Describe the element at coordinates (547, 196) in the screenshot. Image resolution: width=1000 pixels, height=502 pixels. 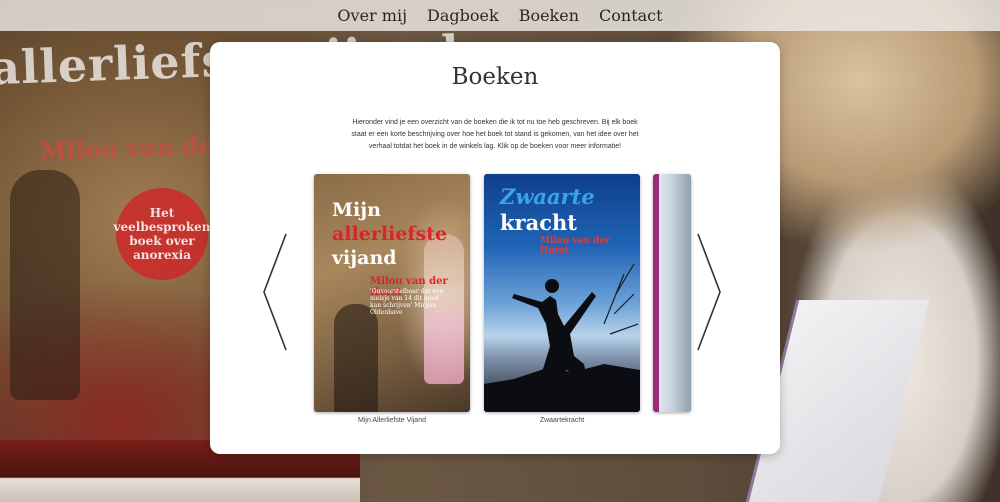
I see `book-title-line1: Zwaarte` at that location.